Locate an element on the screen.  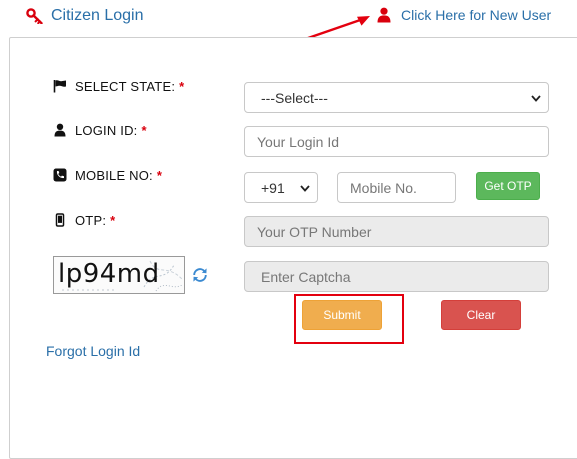
phone-icon is located at coordinates (60, 175).